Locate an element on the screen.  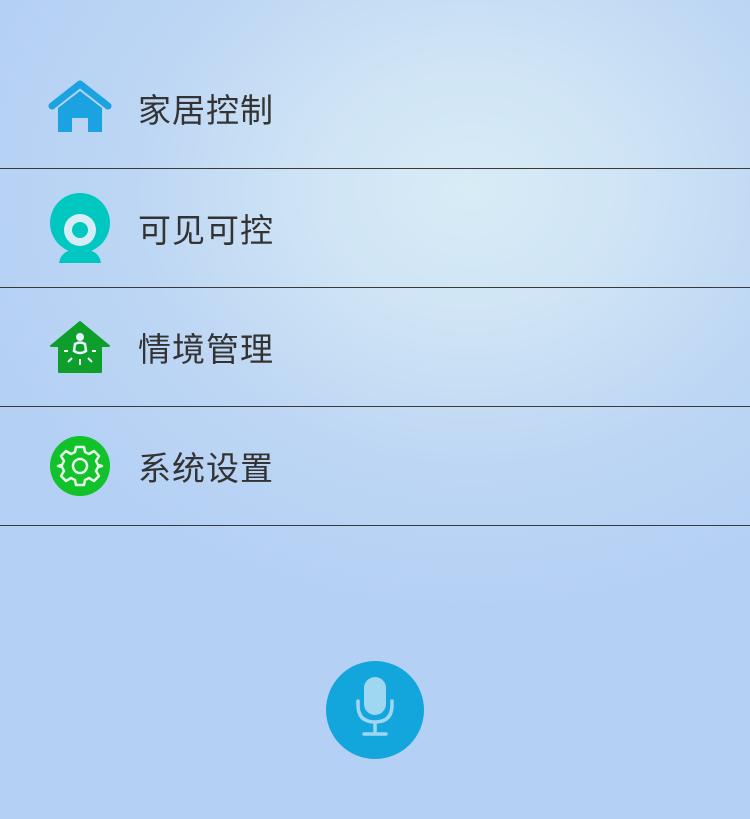
menu-item-video-control: 可见可控 is located at coordinates (375, 228).